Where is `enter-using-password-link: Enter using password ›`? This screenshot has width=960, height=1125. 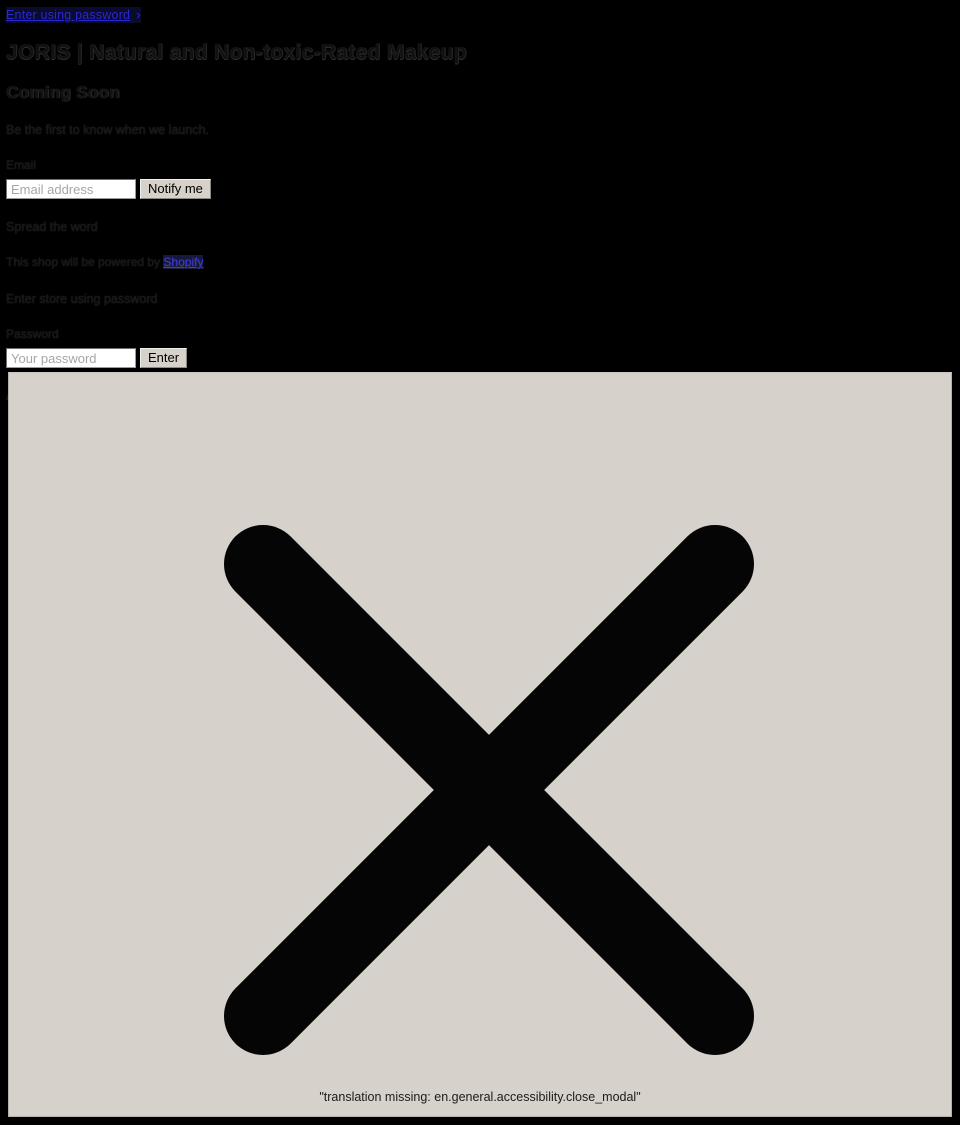
enter-using-password-link: Enter using password › is located at coordinates (73, 15).